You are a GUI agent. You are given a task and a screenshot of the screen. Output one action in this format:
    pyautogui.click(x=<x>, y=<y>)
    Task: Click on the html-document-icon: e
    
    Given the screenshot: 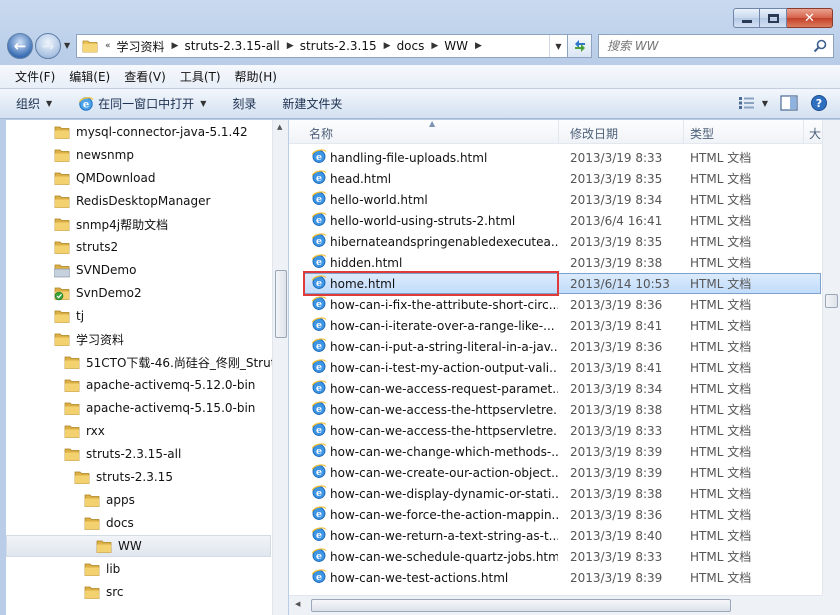 What is the action you would take?
    pyautogui.click(x=319, y=514)
    